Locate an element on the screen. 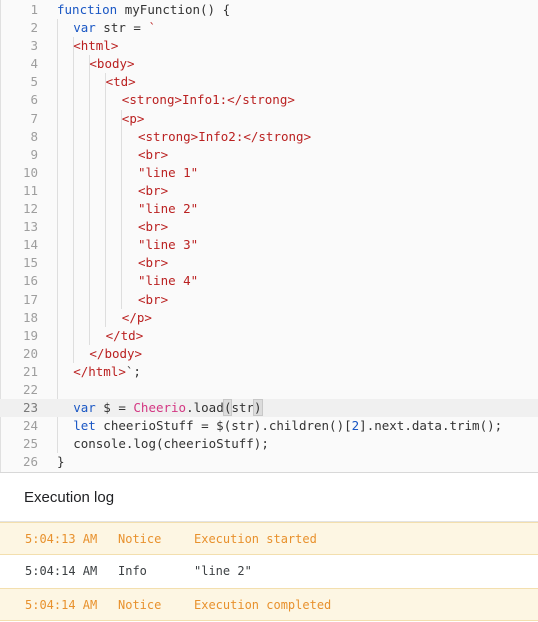  code-token: "line 2" is located at coordinates (168, 209).